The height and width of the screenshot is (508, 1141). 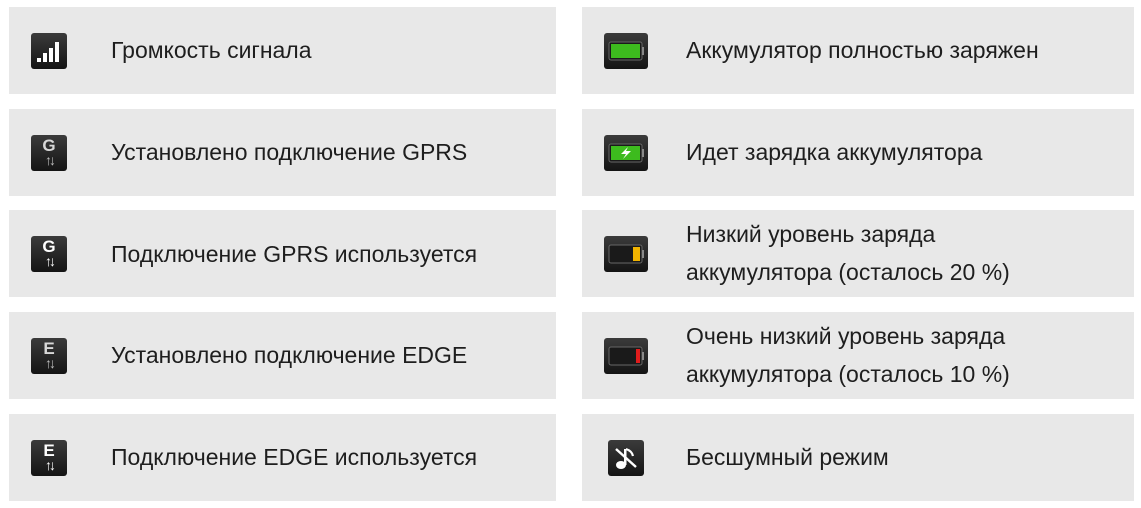 What do you see at coordinates (49, 152) in the screenshot?
I see `gprs-connected-icon: G ↑↓` at bounding box center [49, 152].